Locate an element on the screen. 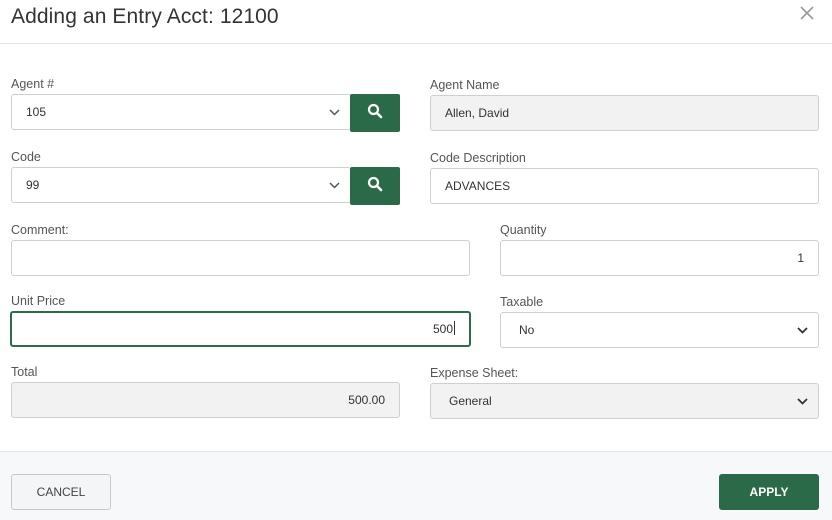 The width and height of the screenshot is (832, 520). dialog-header: Adding an Entry Acct: 12100 is located at coordinates (416, 22).